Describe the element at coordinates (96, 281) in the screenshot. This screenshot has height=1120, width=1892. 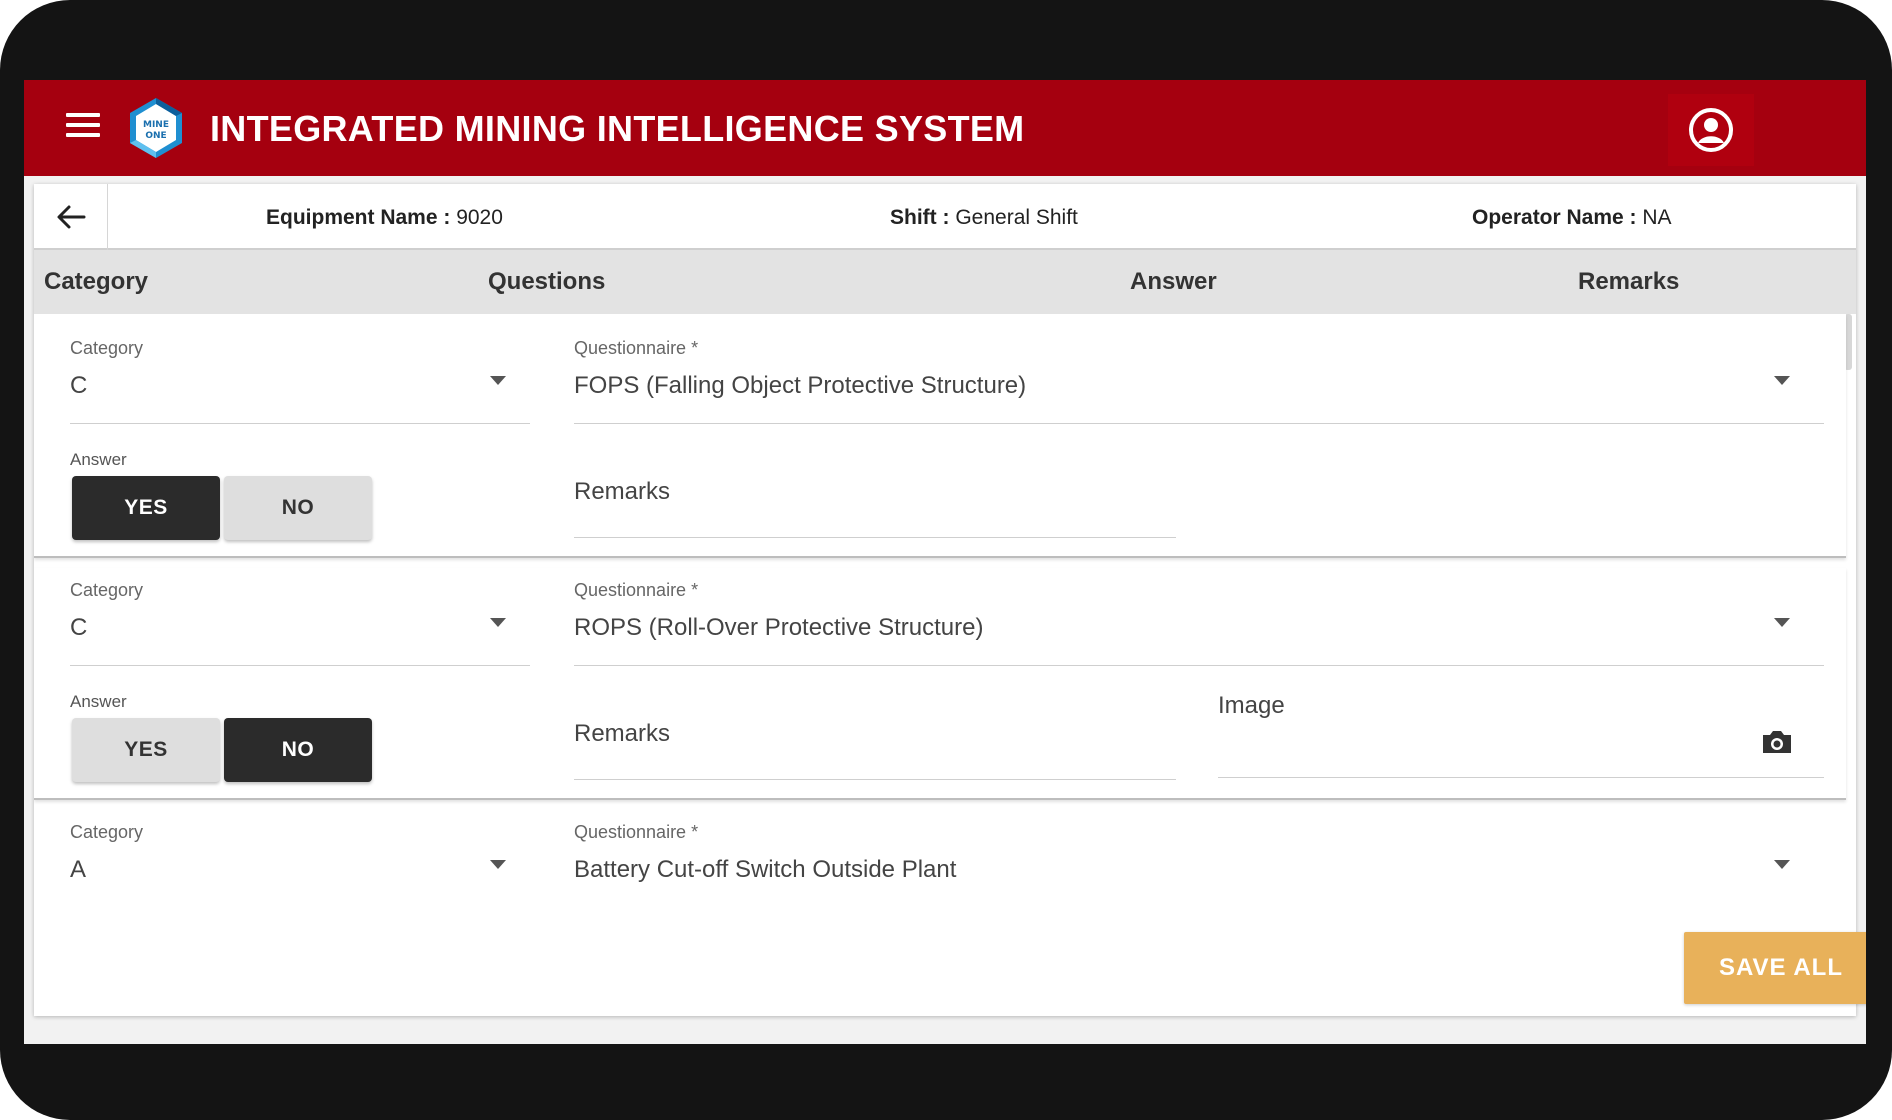
I see `header-category: Category` at that location.